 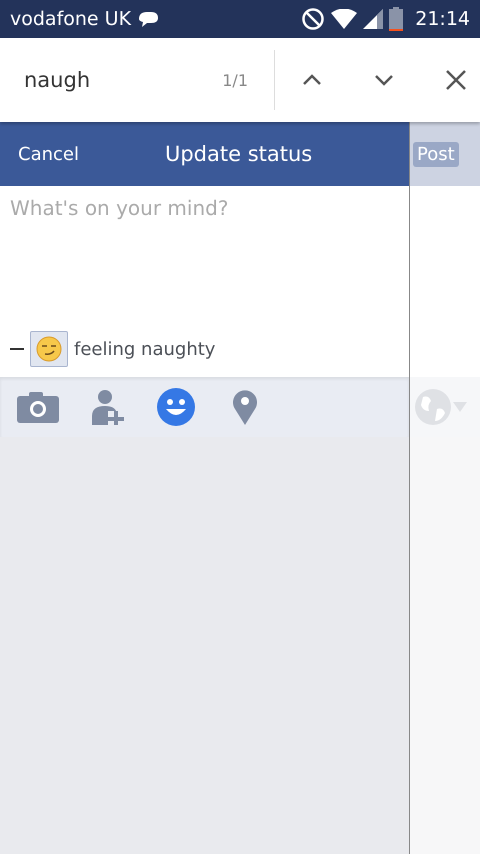 What do you see at coordinates (373, 19) in the screenshot?
I see `signal-icon` at bounding box center [373, 19].